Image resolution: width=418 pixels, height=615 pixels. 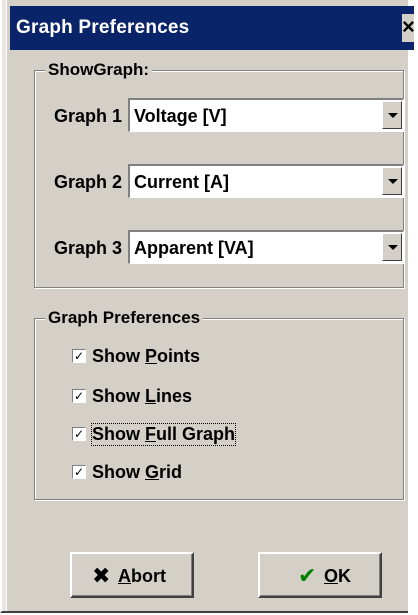 I want to click on window-title: Graph Preferences, so click(x=103, y=27).